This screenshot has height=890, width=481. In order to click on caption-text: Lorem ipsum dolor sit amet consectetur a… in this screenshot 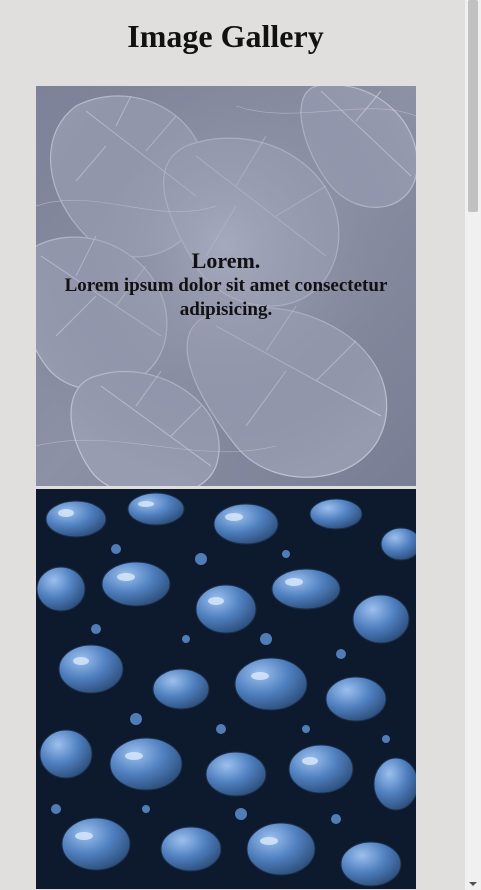, I will do `click(226, 297)`.